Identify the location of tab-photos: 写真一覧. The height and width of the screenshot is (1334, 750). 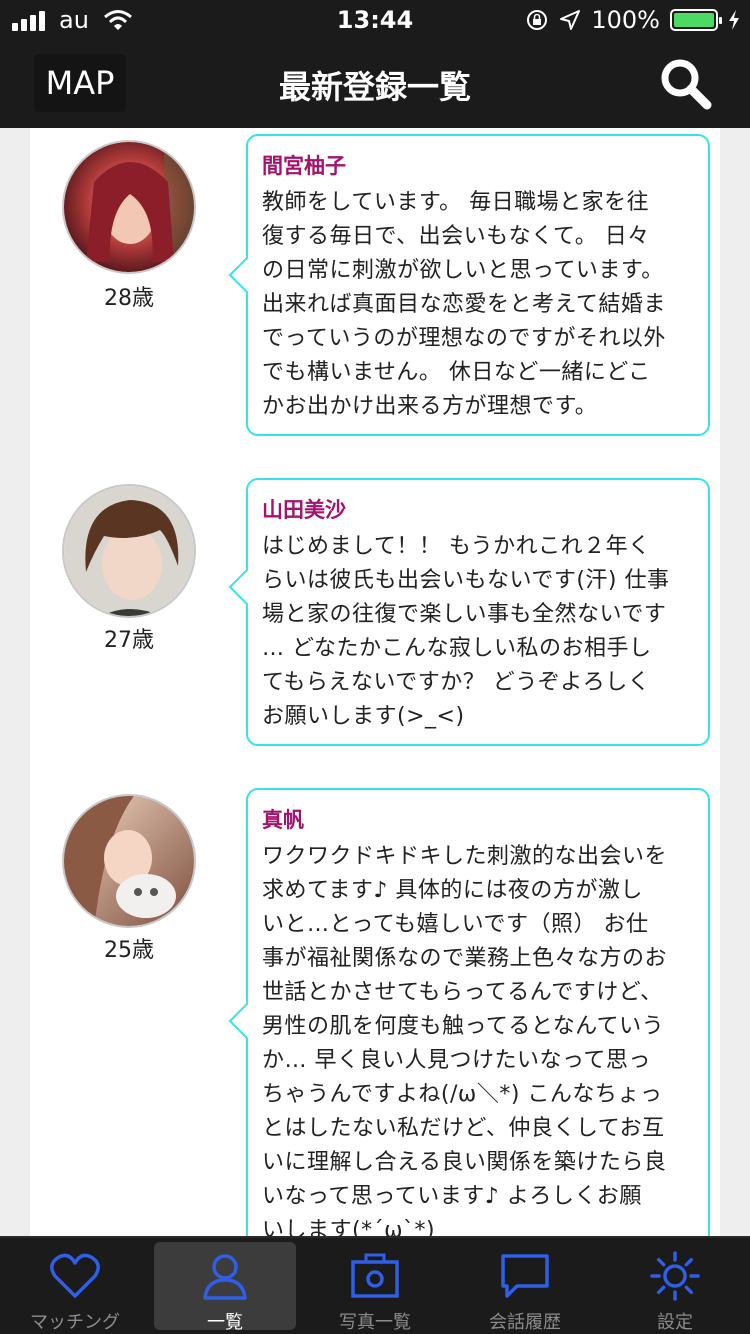
(375, 1287).